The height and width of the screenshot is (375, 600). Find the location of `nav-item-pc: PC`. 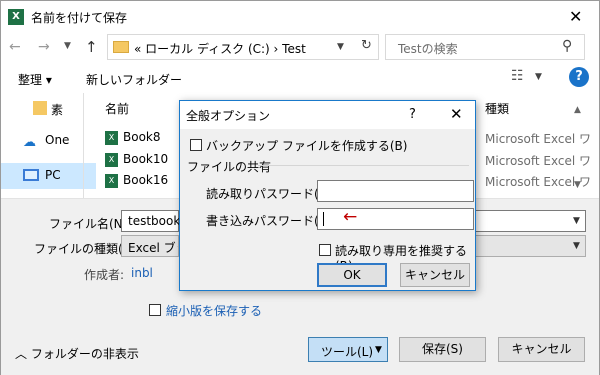

nav-item-pc: PC is located at coordinates (48, 176).